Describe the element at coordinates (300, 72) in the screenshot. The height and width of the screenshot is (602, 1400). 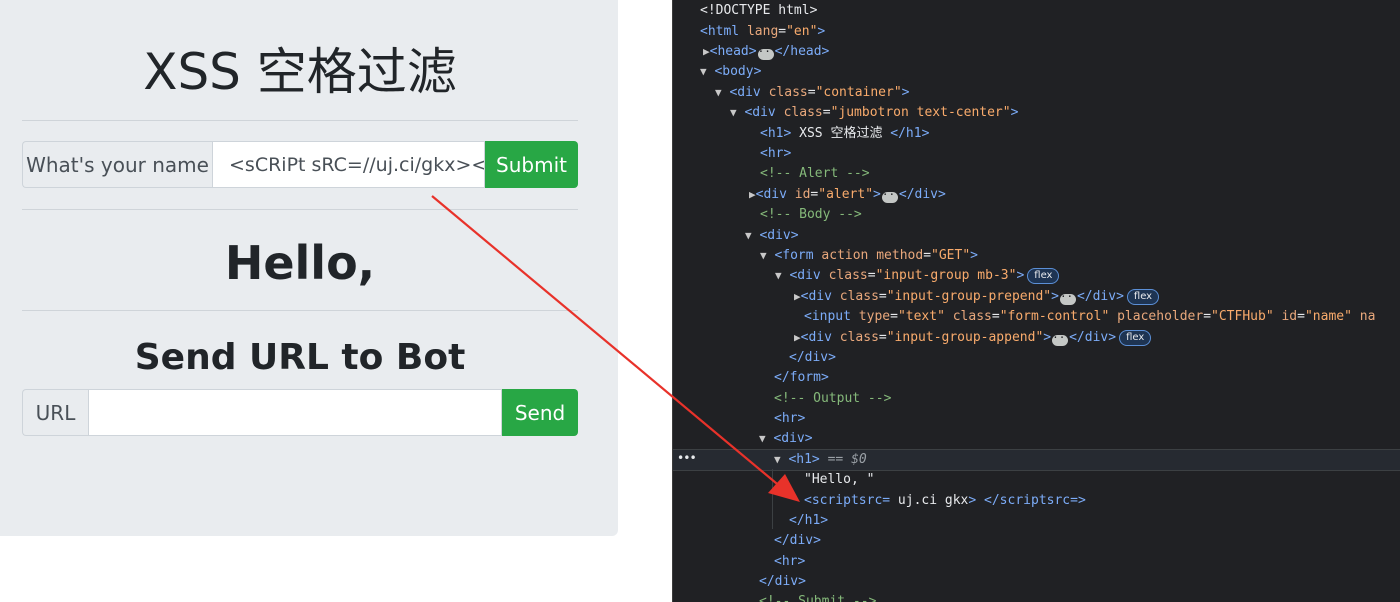
I see `page-title: XSS 空格过滤` at that location.